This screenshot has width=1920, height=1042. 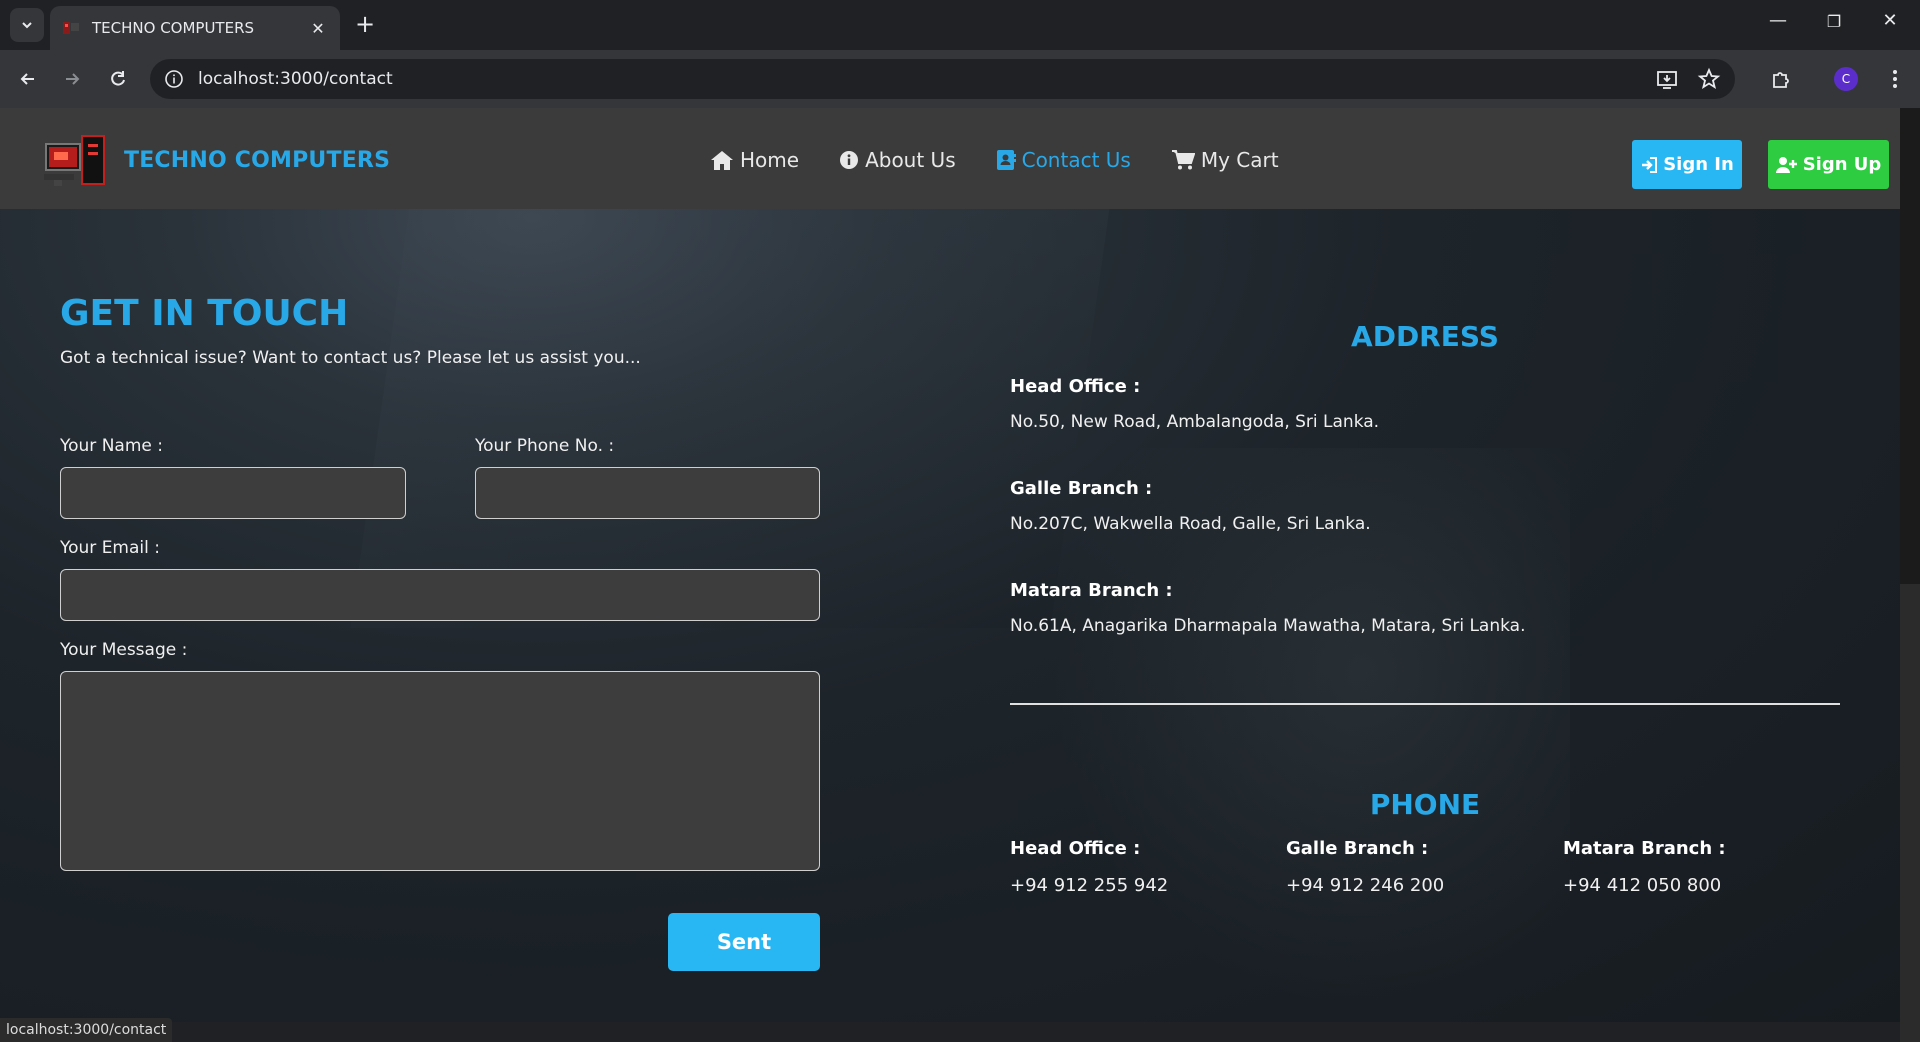 I want to click on sign-in-label: Sign In, so click(x=1698, y=164).